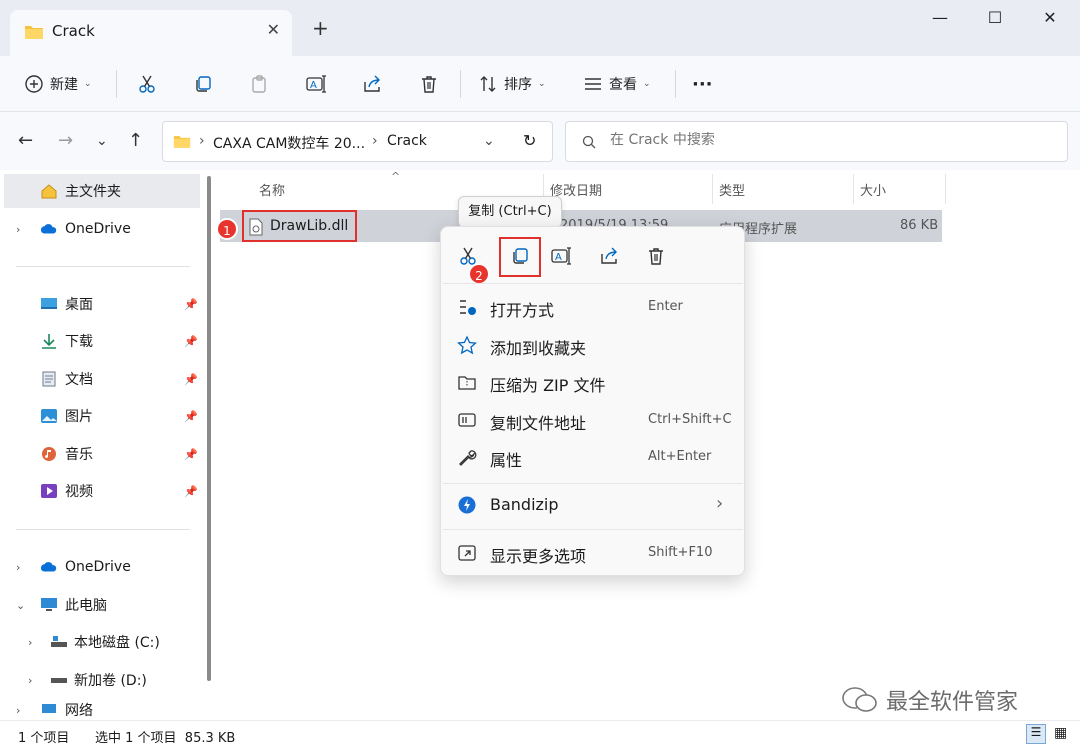 The image size is (1080, 748). Describe the element at coordinates (317, 84) in the screenshot. I see `rename-button: A` at that location.